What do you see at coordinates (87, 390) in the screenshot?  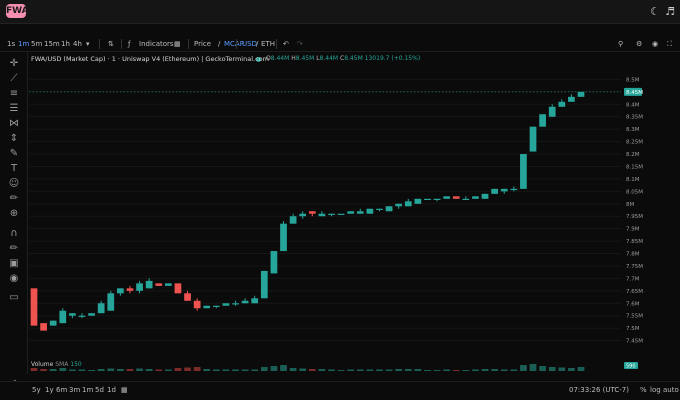 I see `range-1m: 1m` at bounding box center [87, 390].